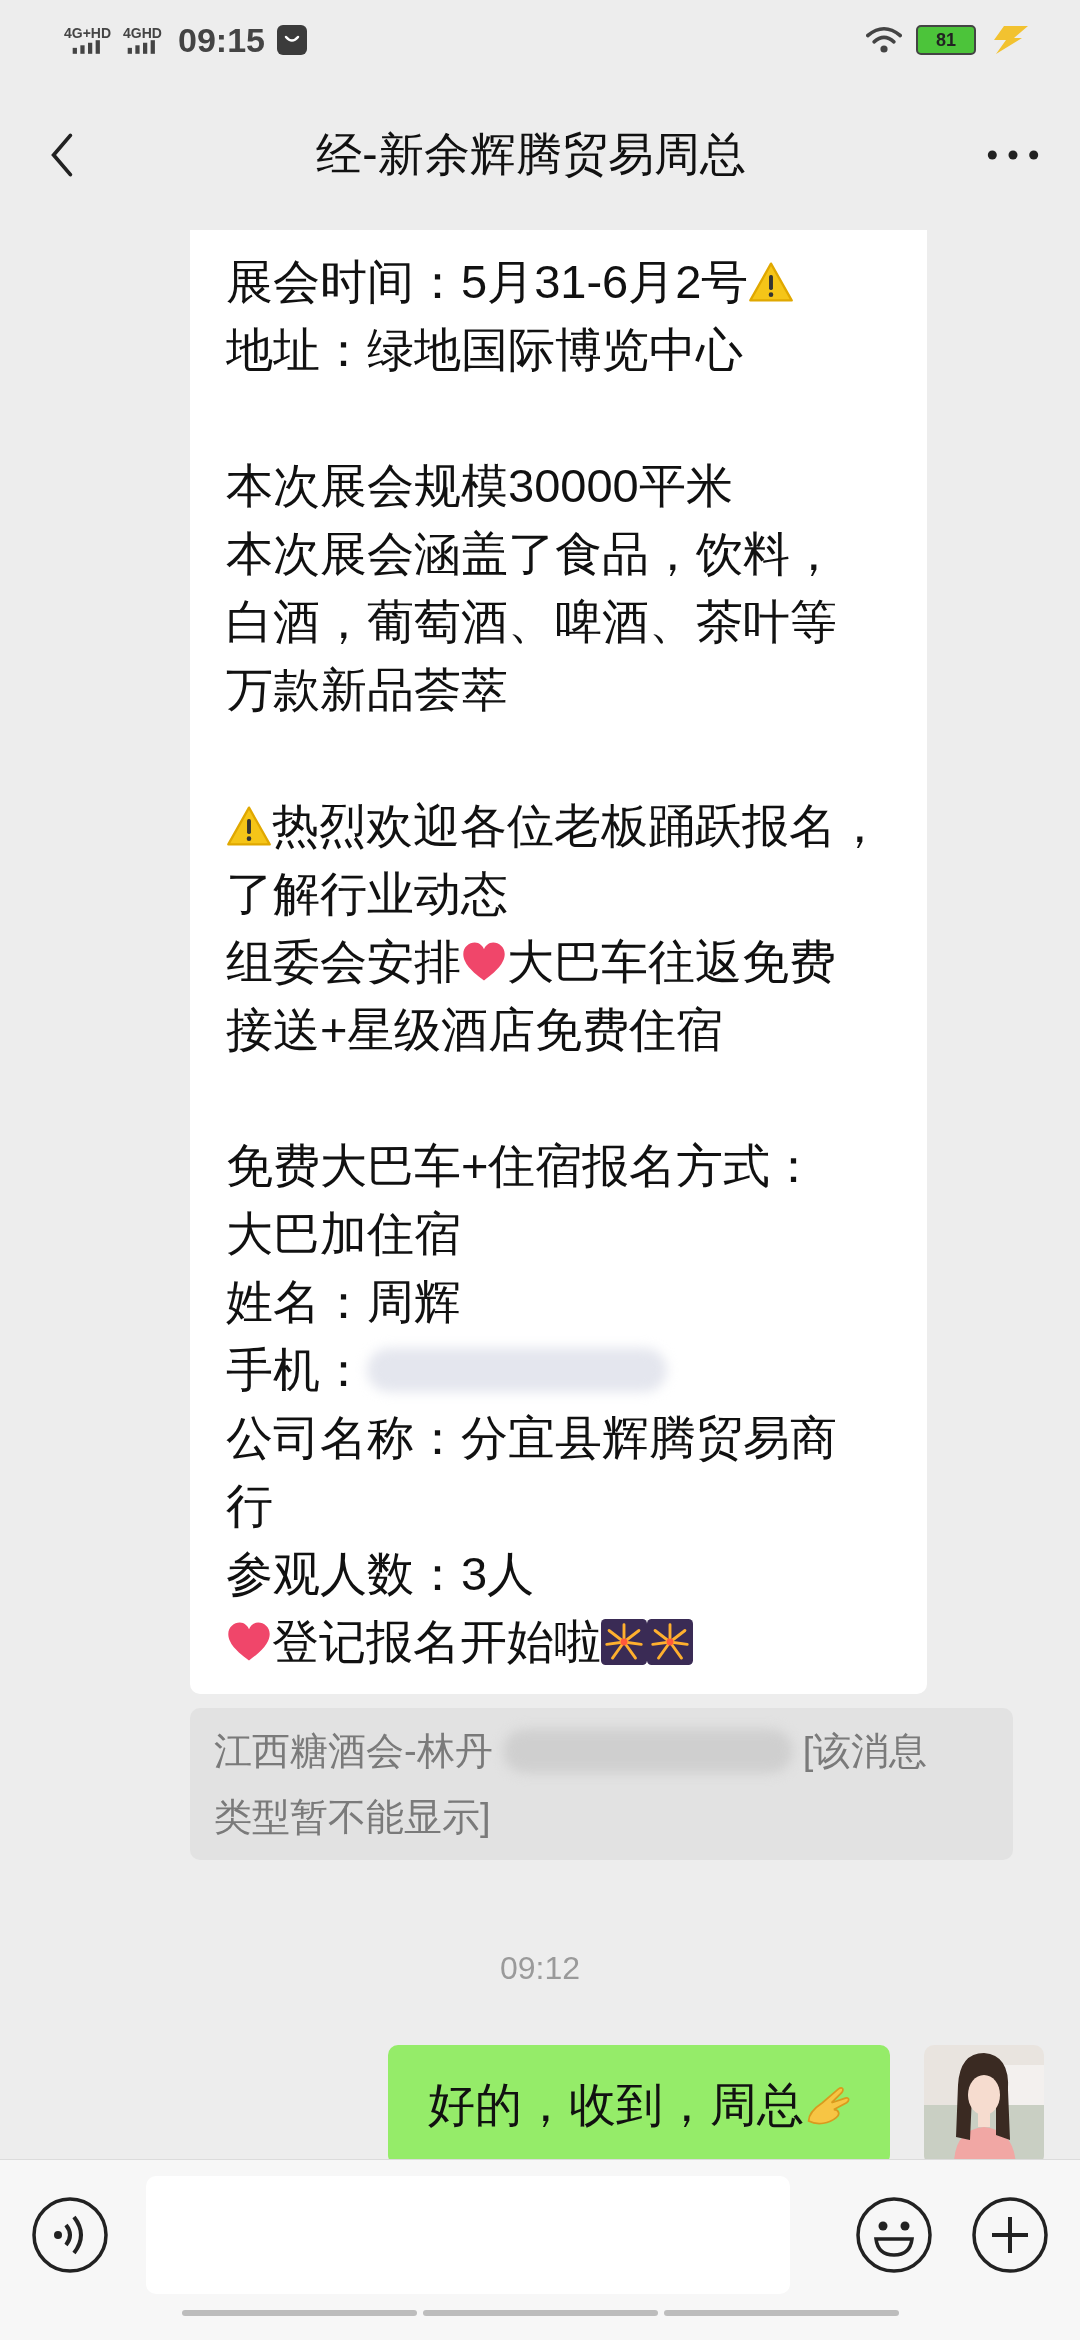 This screenshot has height=2340, width=1080. I want to click on add-icon, so click(1010, 2235).